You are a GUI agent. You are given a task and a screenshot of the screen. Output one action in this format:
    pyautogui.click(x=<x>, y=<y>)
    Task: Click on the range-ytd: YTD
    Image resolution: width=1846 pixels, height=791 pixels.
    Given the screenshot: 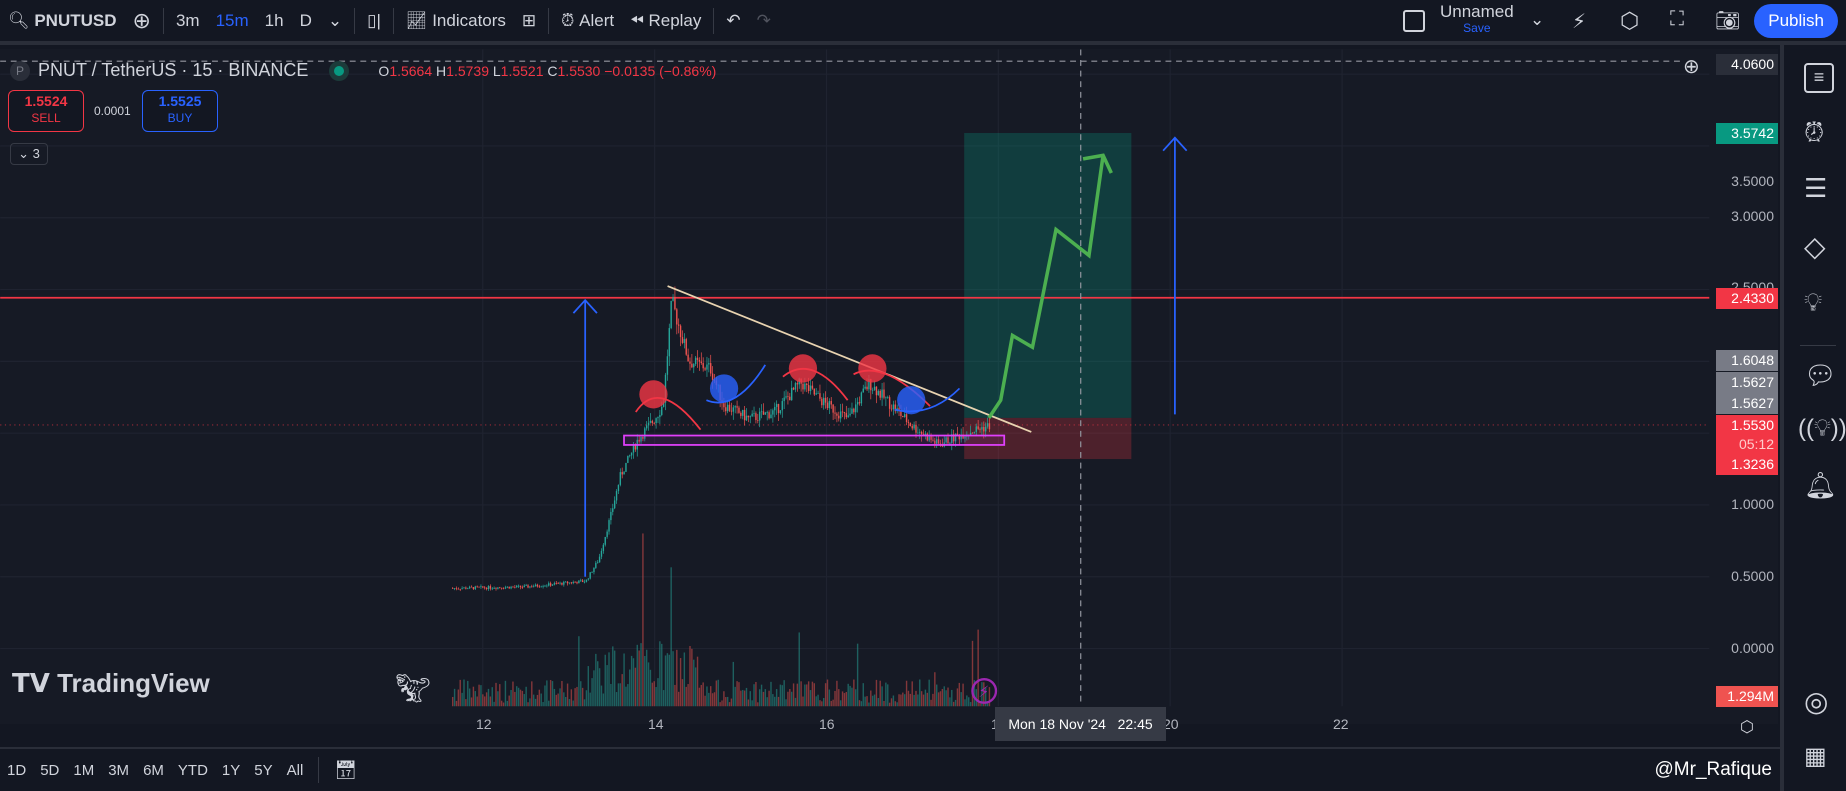 What is the action you would take?
    pyautogui.click(x=193, y=770)
    